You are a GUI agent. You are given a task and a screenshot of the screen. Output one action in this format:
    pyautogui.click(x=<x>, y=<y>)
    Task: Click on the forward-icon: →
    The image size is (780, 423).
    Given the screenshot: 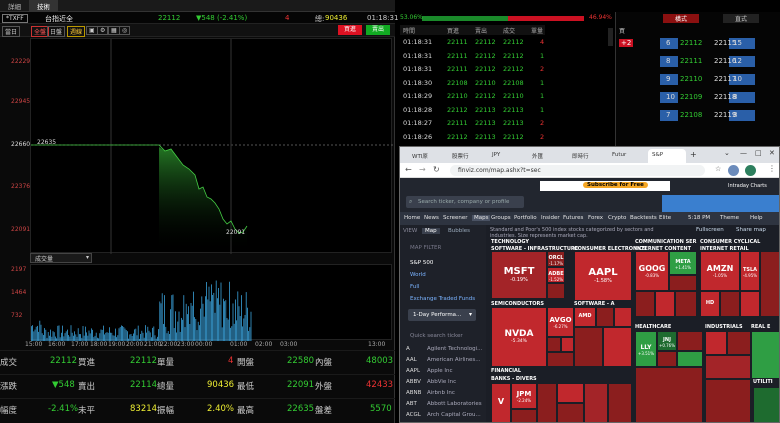 What is the action you would take?
    pyautogui.click(x=422, y=169)
    